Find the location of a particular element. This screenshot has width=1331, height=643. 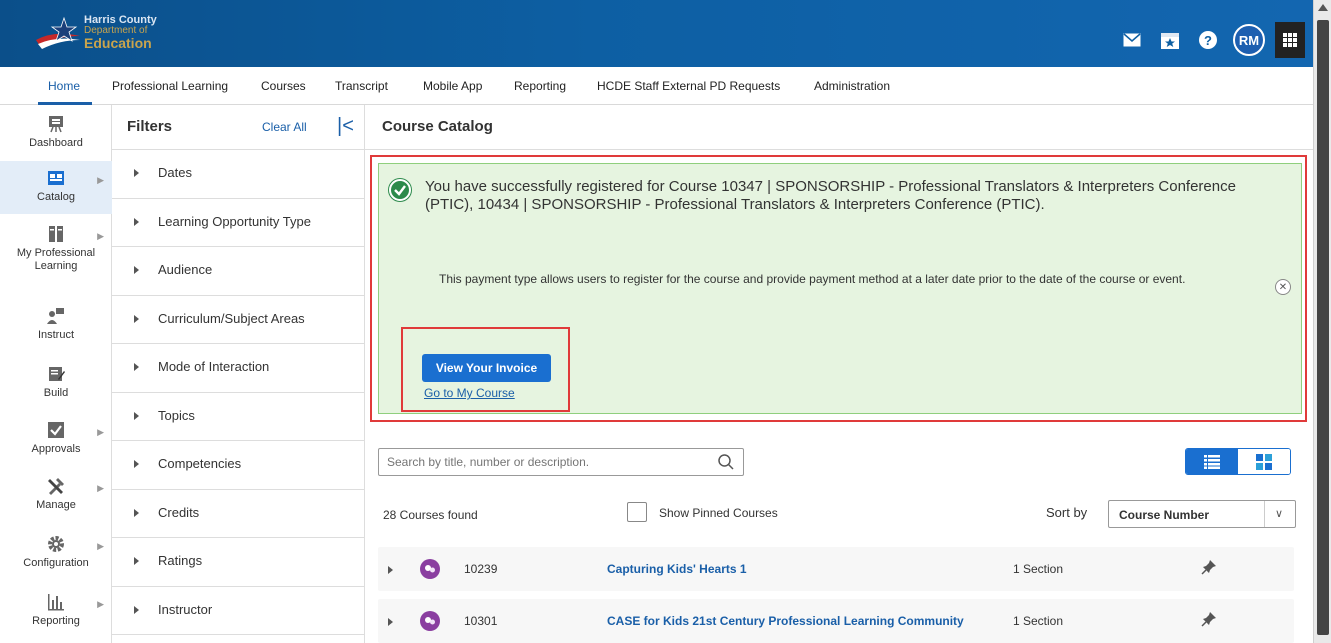

filter-ratings: Ratings is located at coordinates (238, 562).